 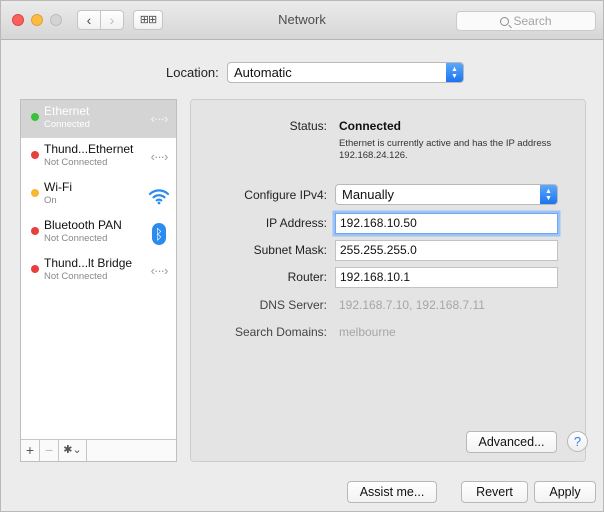 I want to click on dns-server-value: 192.168.7.10, 192.168.7.11, so click(x=412, y=305).